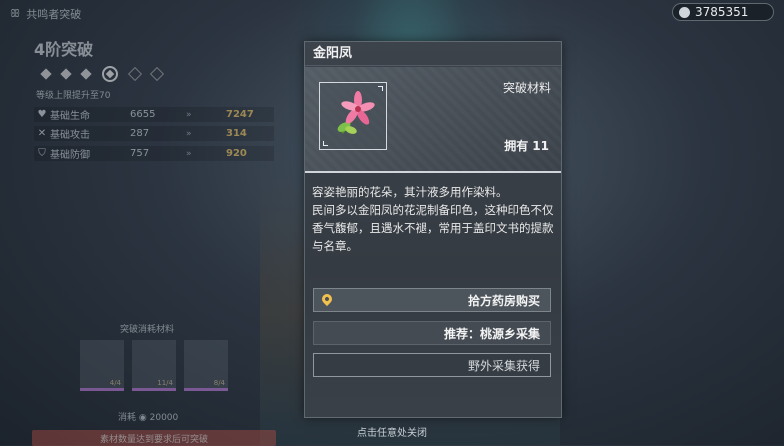 This screenshot has width=784, height=446. Describe the element at coordinates (148, 418) in the screenshot. I see `cost-line: 消耗 ◉ 20000` at that location.